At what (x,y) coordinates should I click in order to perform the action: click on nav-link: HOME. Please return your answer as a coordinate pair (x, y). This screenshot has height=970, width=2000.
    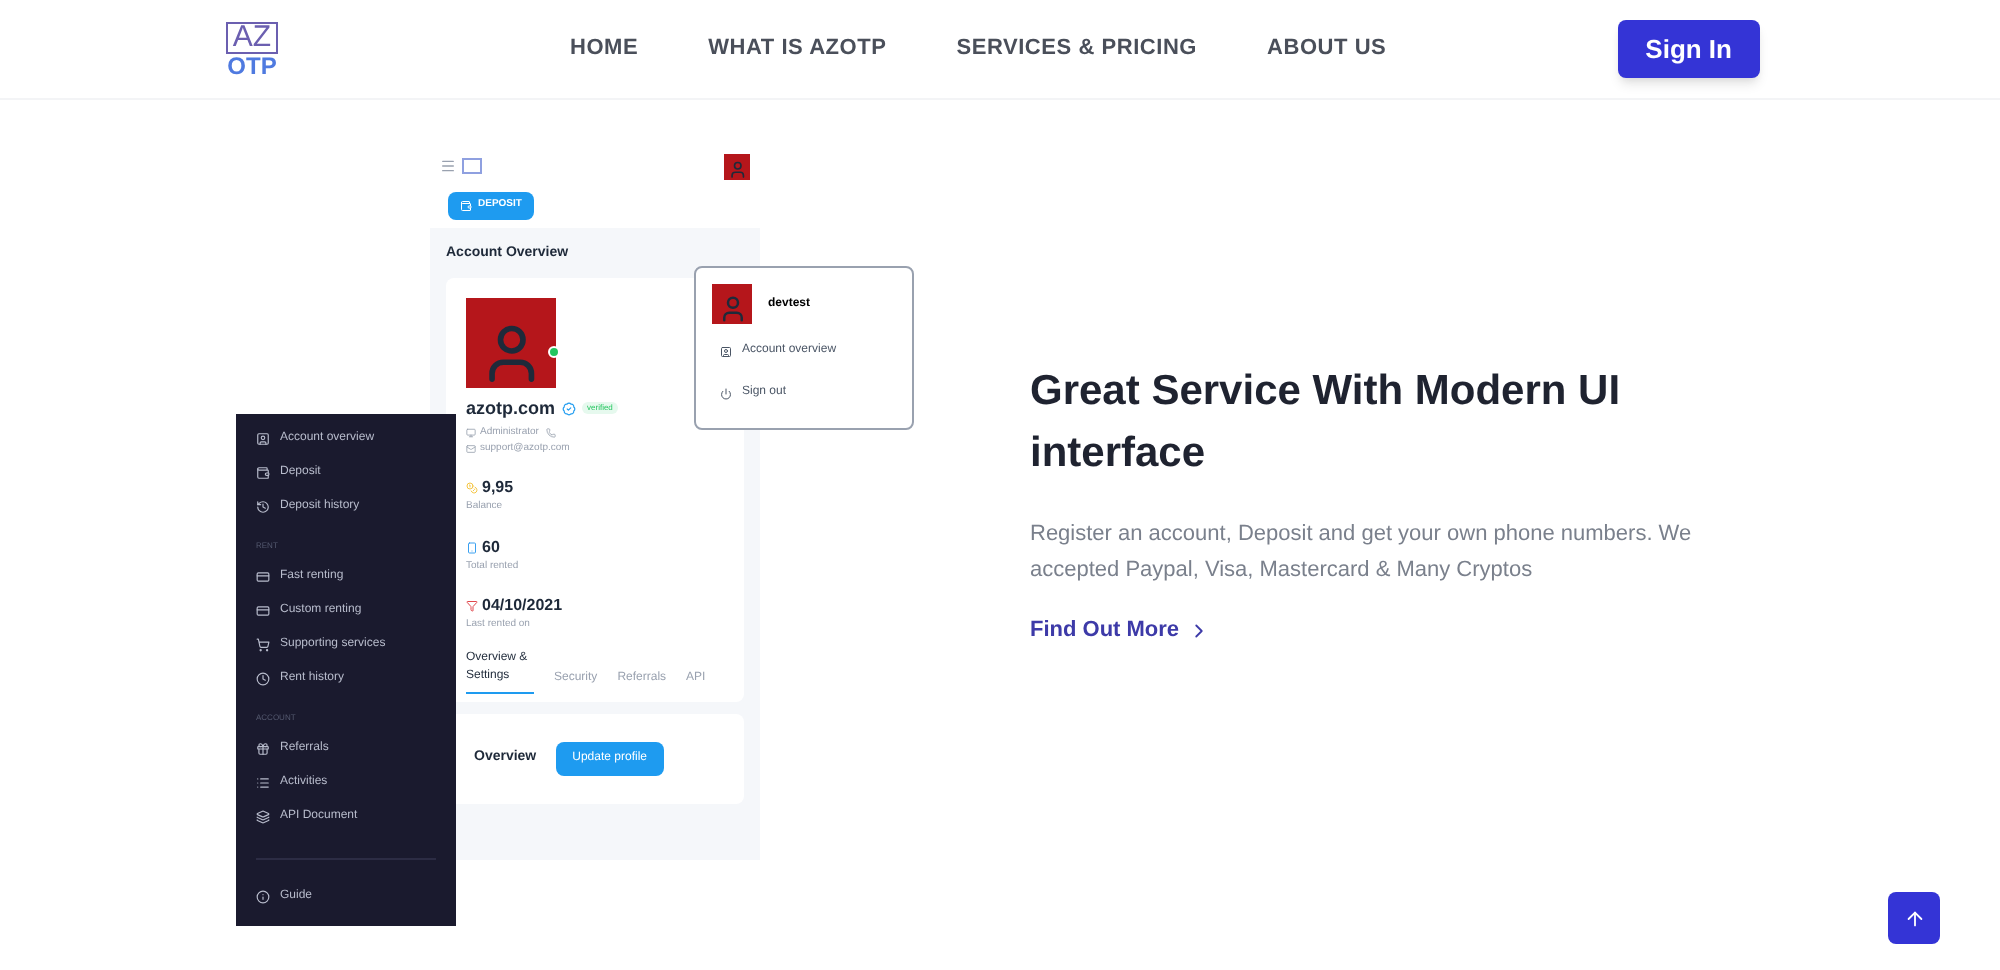
    Looking at the image, I should click on (604, 49).